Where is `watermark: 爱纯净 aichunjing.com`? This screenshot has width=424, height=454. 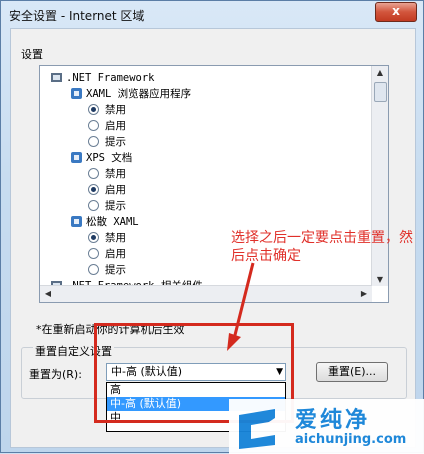
watermark: 爱纯净 aichunjing.com is located at coordinates (326, 426).